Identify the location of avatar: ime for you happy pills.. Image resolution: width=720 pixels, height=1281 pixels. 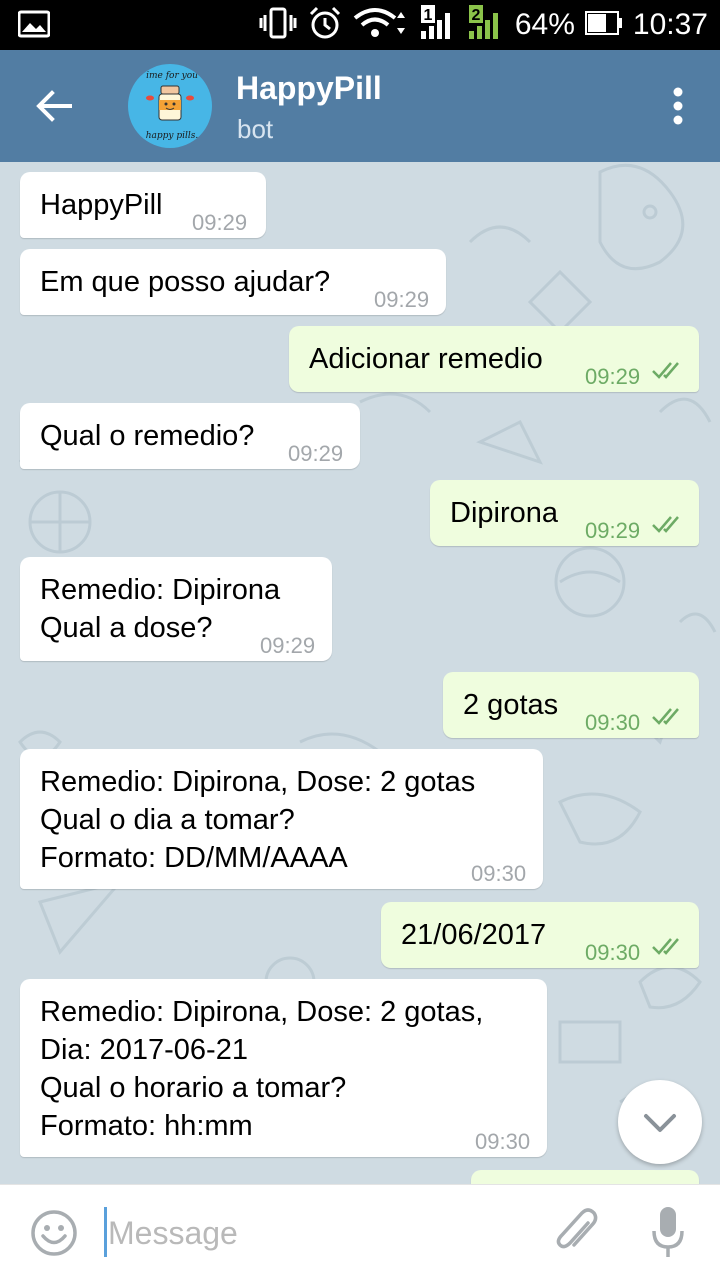
(170, 106).